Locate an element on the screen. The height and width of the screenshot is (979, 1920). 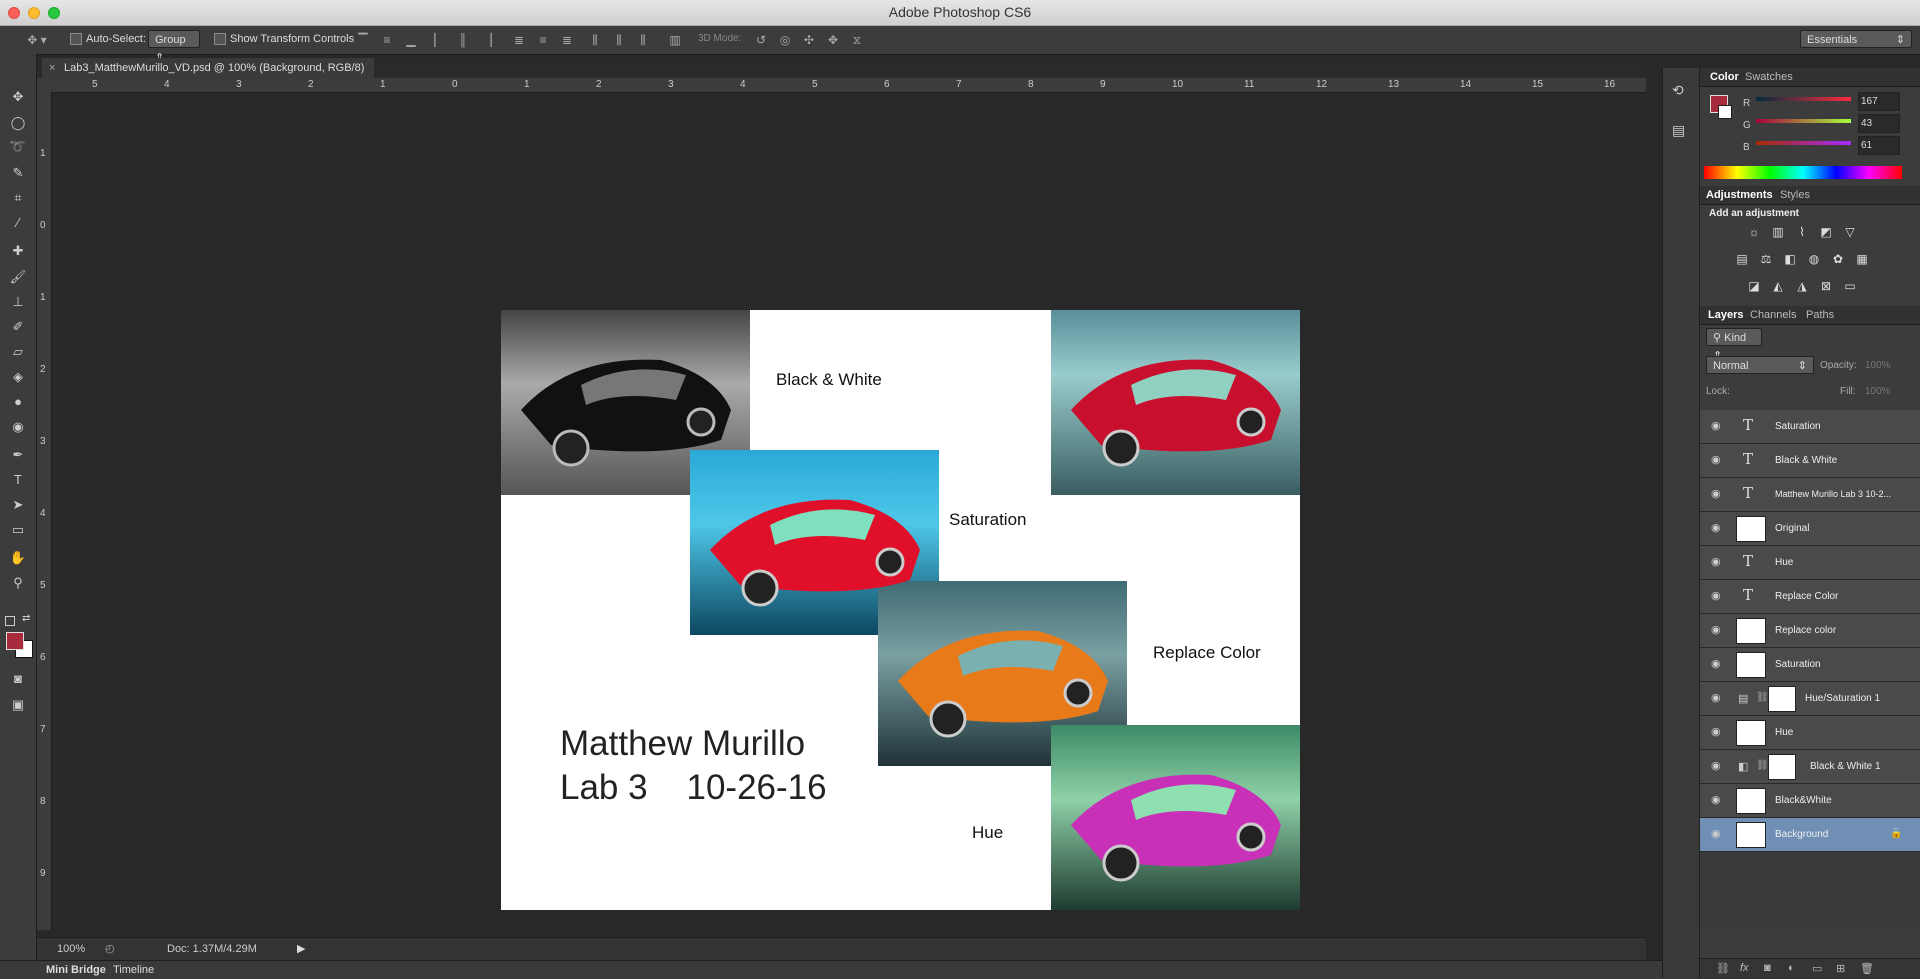
layer-row: ◉ ◧ ⛓ Black & White 1 is located at coordinates (1810, 767).